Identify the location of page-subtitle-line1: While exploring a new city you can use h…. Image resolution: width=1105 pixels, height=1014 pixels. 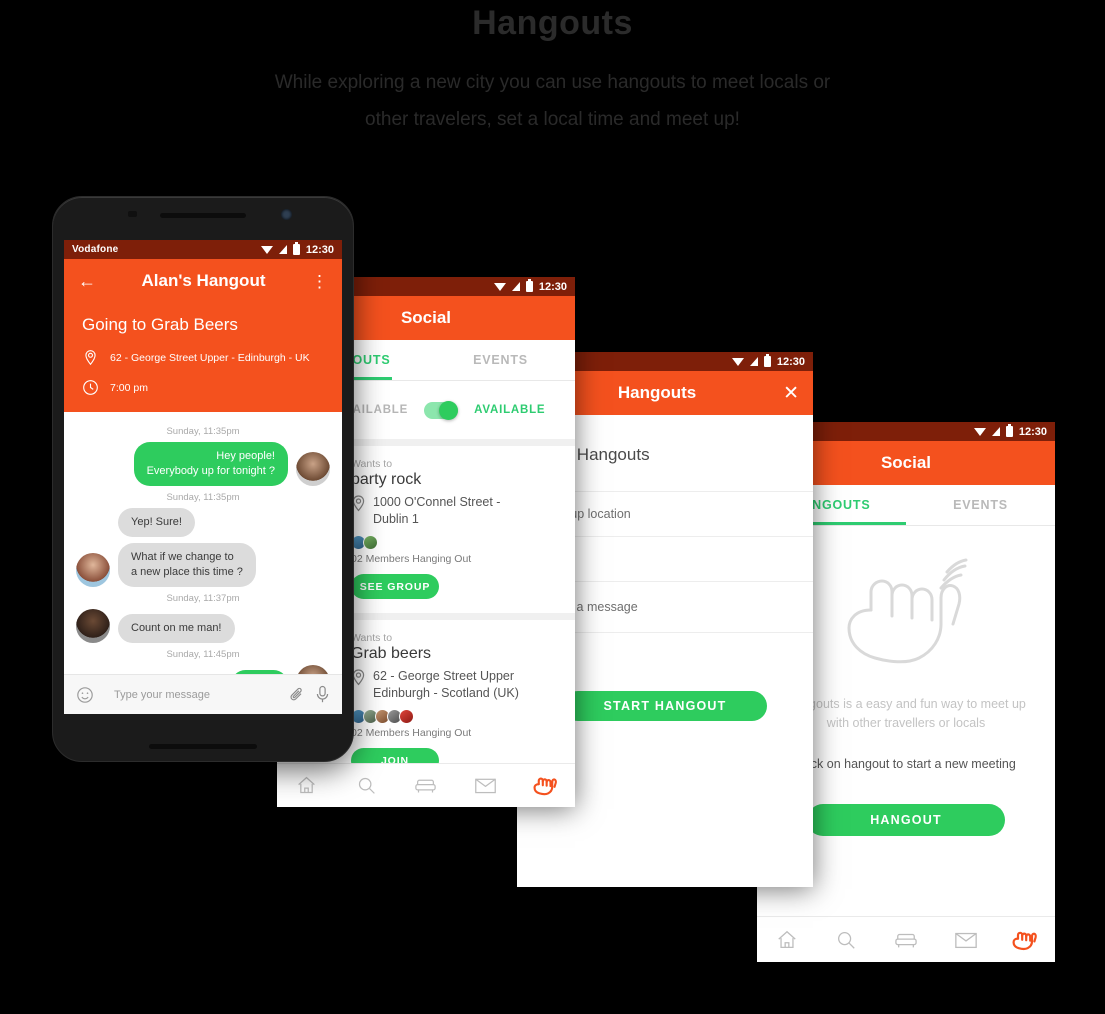
(552, 82).